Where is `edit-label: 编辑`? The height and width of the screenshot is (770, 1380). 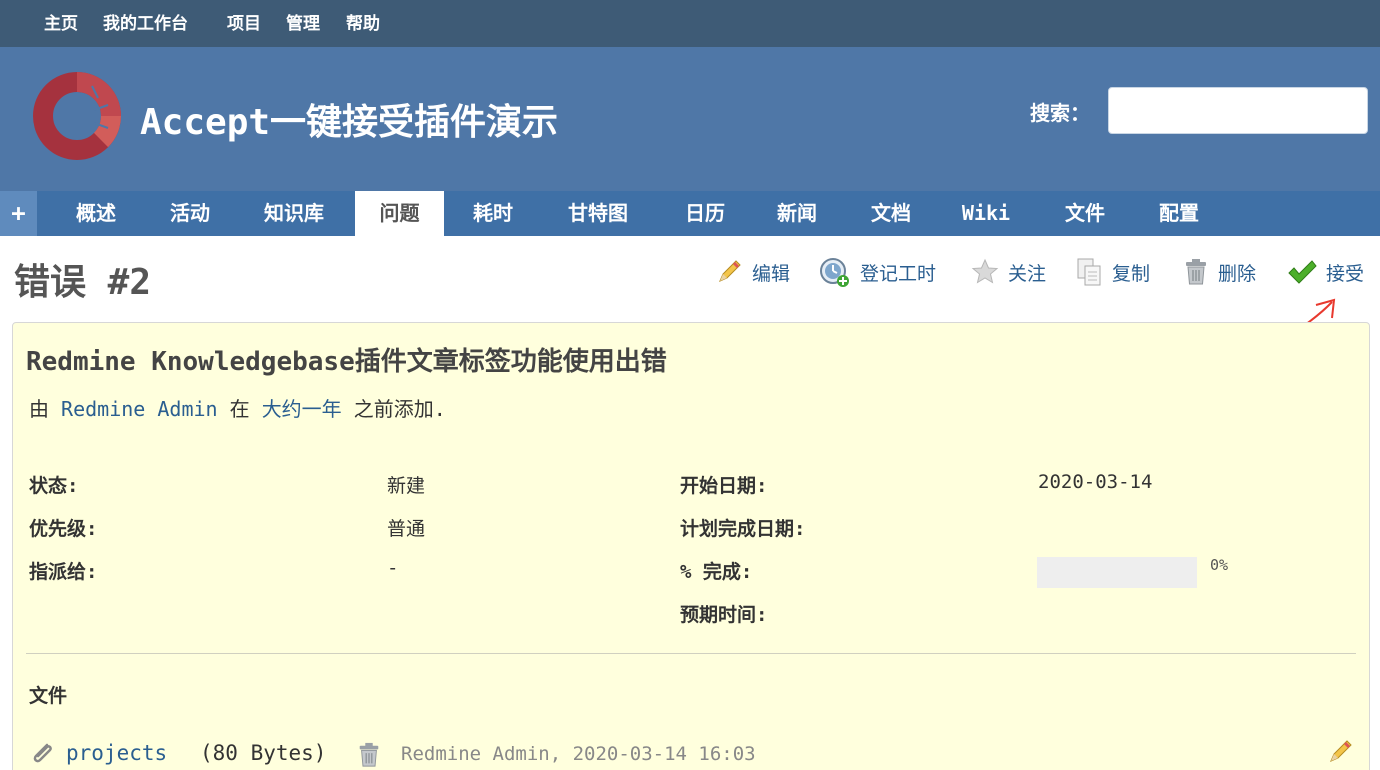 edit-label: 编辑 is located at coordinates (771, 273).